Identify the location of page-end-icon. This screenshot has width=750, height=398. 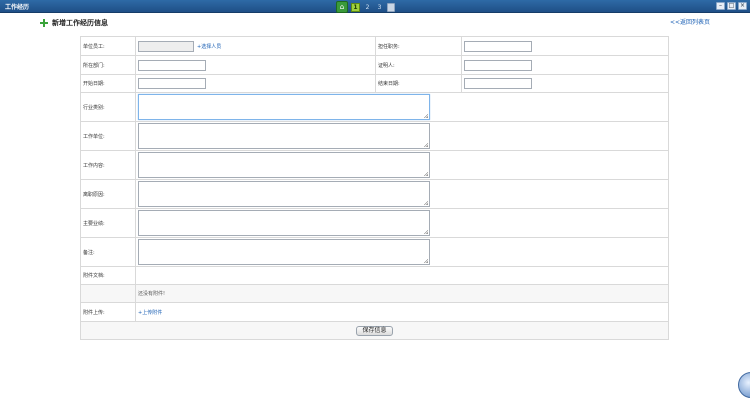
(391, 7).